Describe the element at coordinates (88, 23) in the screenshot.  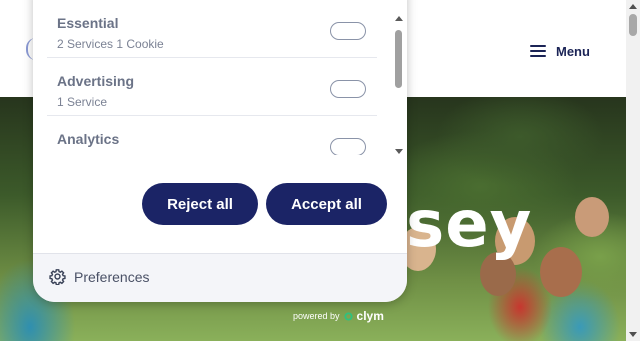
I see `service-name: Essential` at that location.